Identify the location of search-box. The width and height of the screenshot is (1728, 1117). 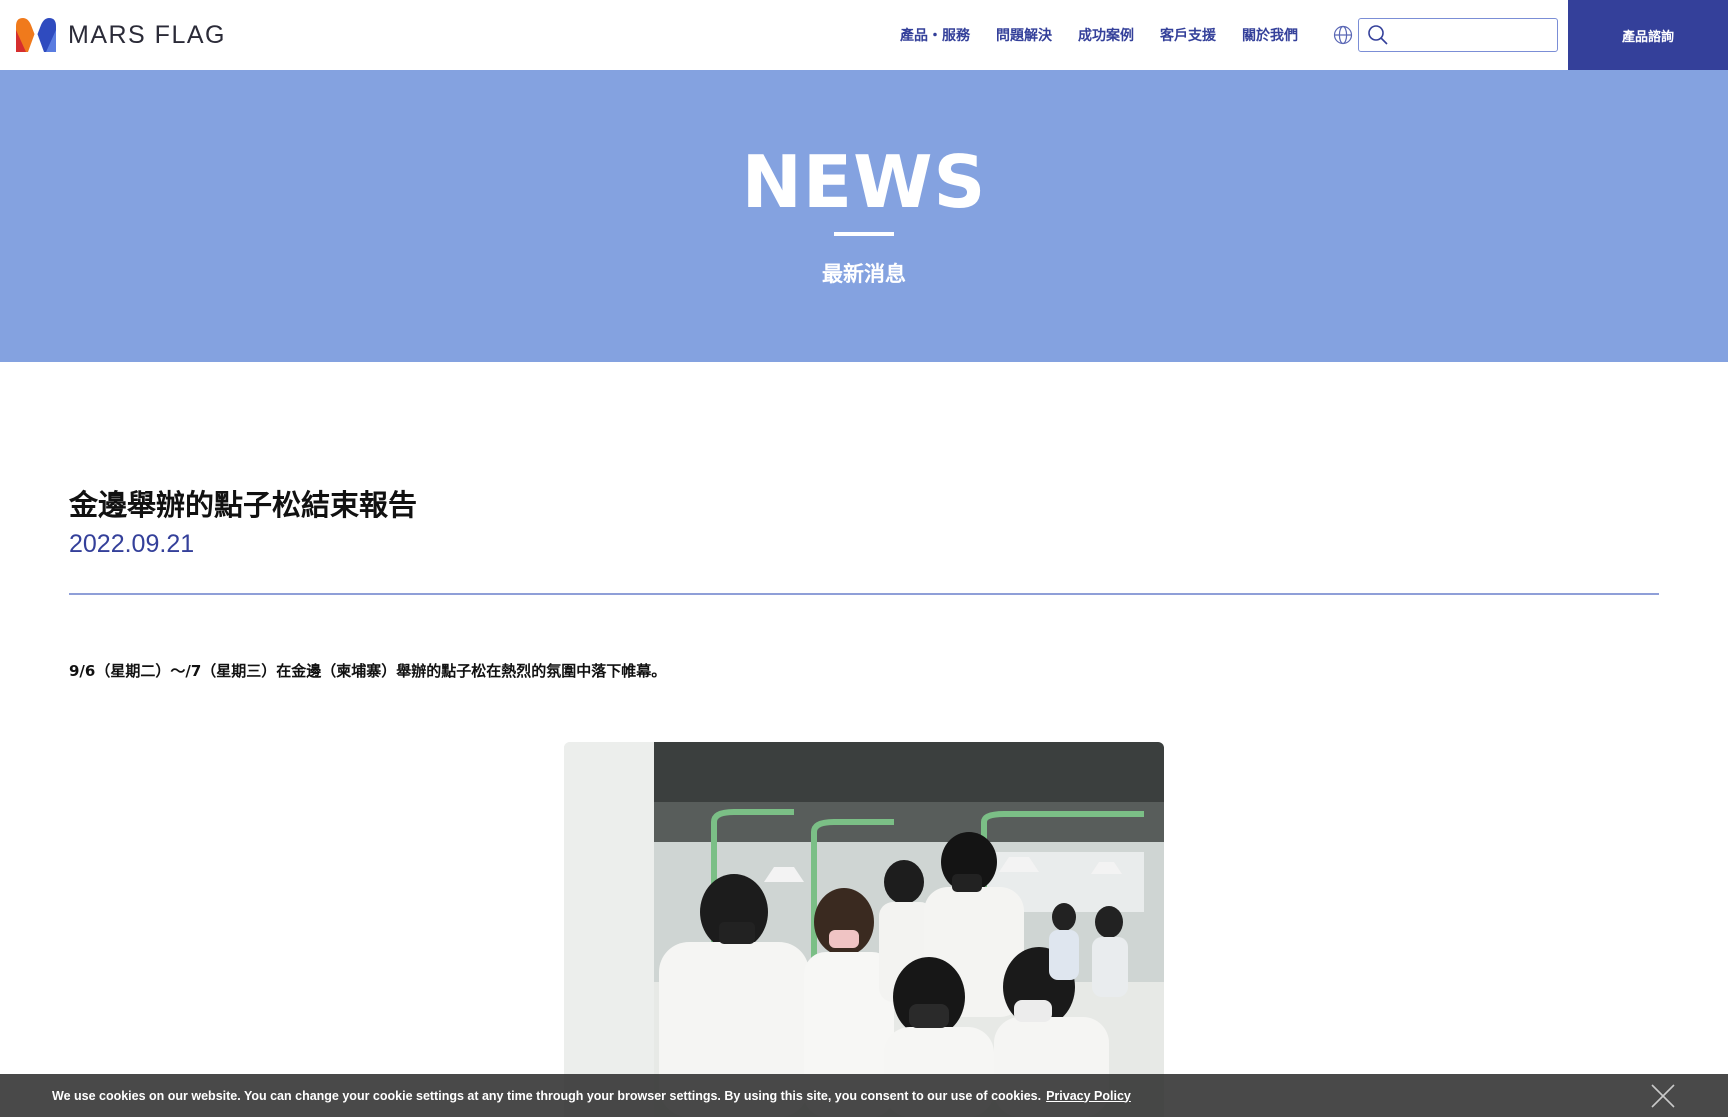
(1458, 35).